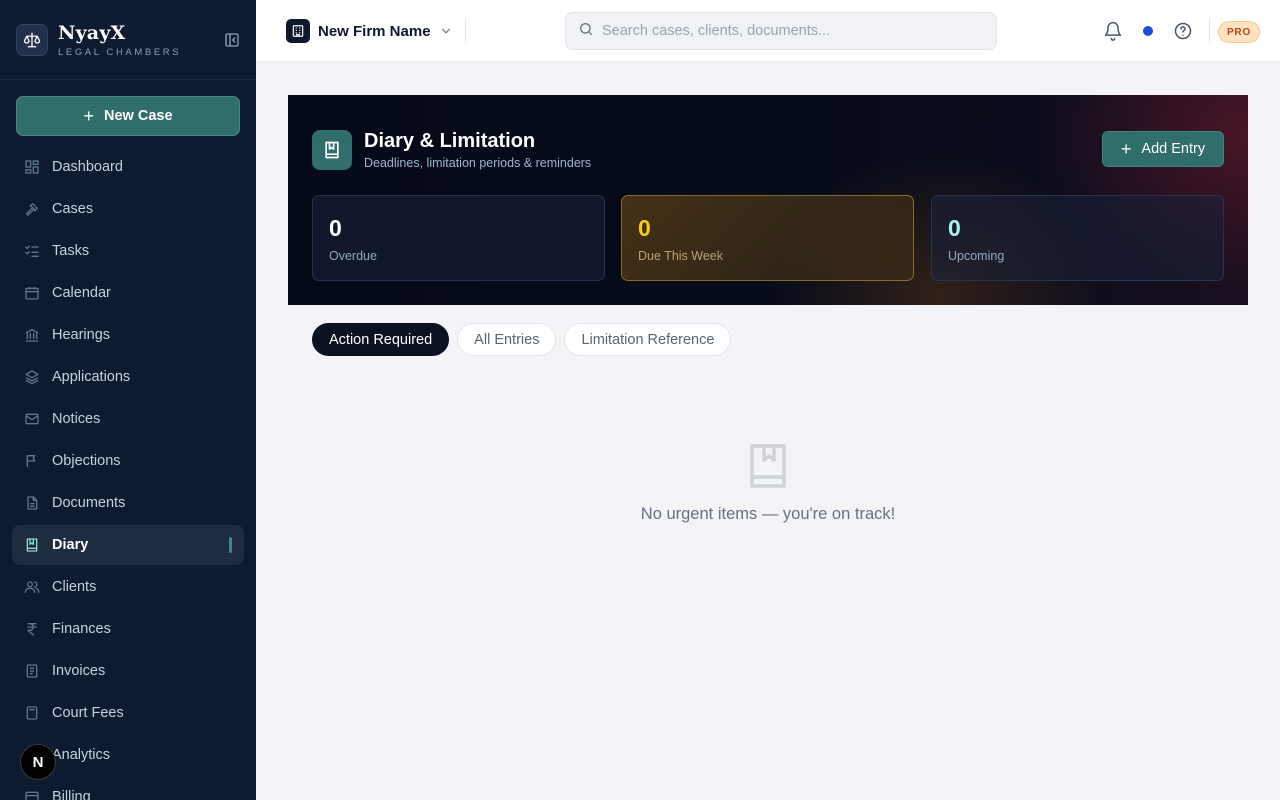 This screenshot has width=1280, height=800. What do you see at coordinates (81, 755) in the screenshot?
I see `sidebar-item-label: Analytics` at bounding box center [81, 755].